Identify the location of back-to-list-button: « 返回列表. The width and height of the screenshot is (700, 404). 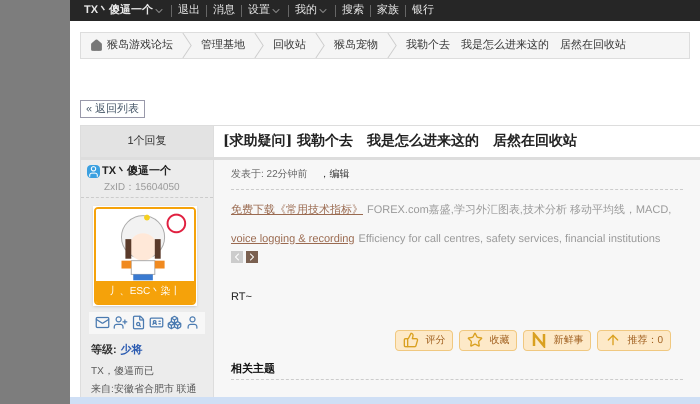
(113, 109).